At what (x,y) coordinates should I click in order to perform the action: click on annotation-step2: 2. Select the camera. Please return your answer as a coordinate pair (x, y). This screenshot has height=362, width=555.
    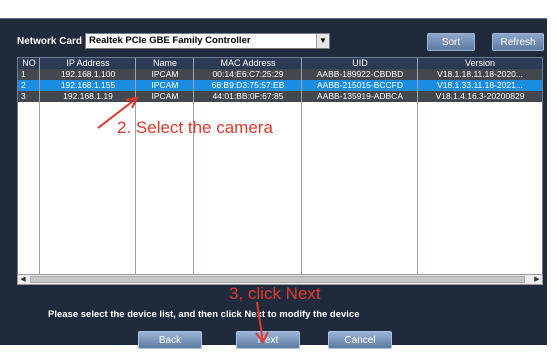
    Looking at the image, I should click on (195, 127).